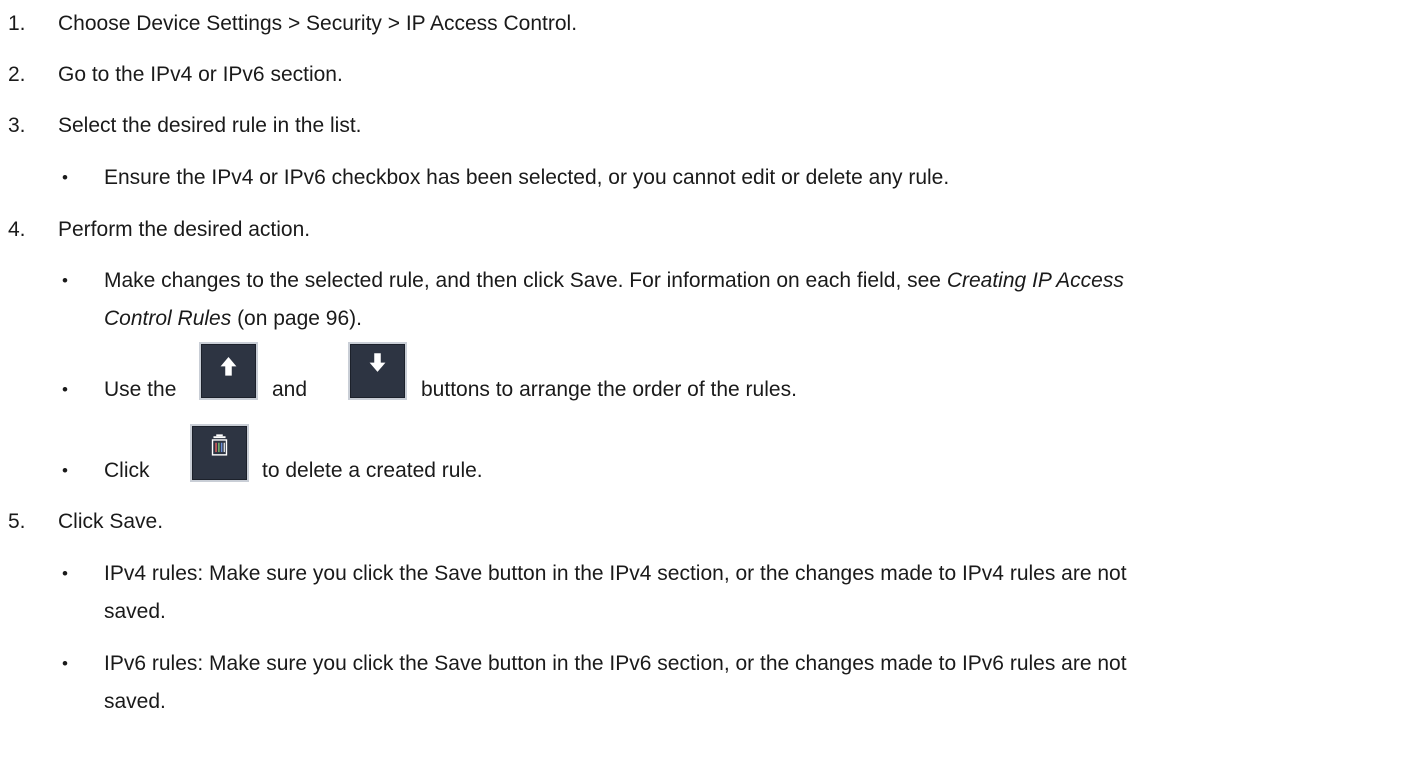 This screenshot has height=782, width=1419. I want to click on delete-text-pre: Click, so click(127, 470).